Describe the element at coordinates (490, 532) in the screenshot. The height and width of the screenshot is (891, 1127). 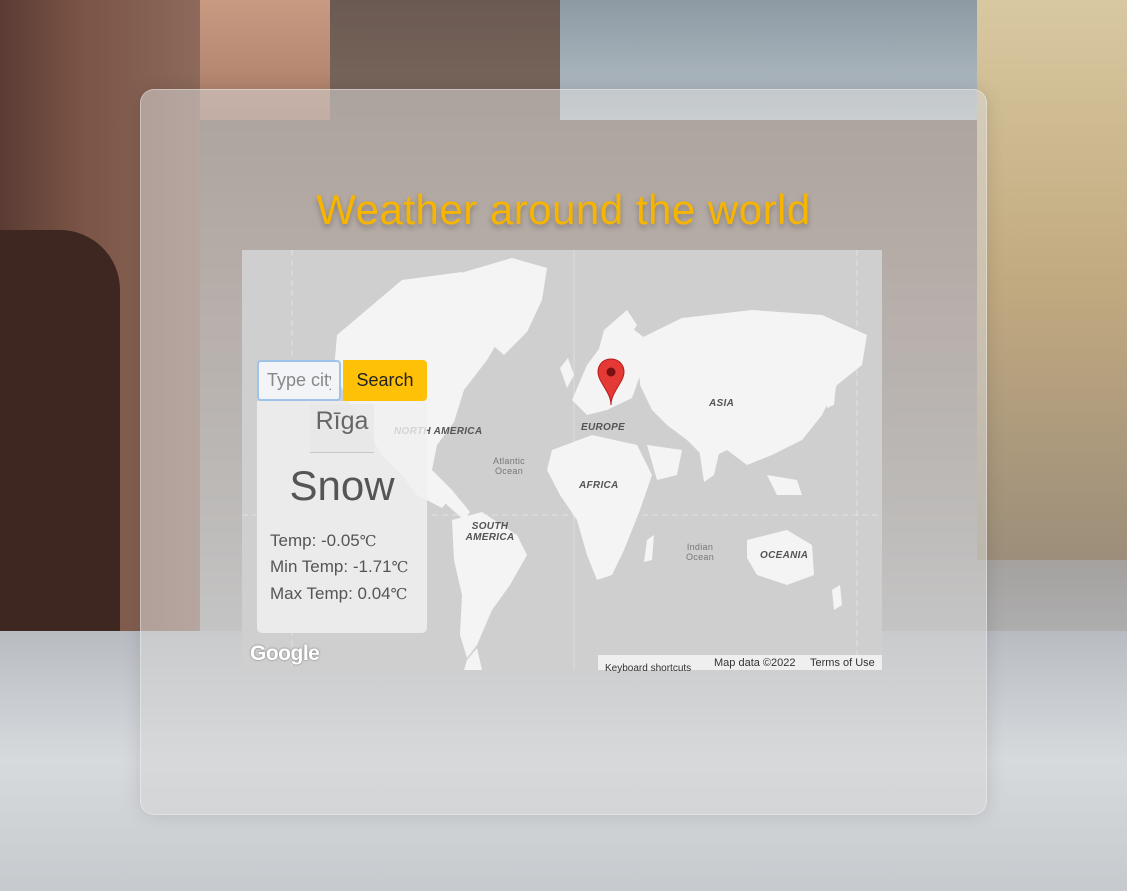
I see `map-label-south-america: SOUTH AMERICA` at that location.